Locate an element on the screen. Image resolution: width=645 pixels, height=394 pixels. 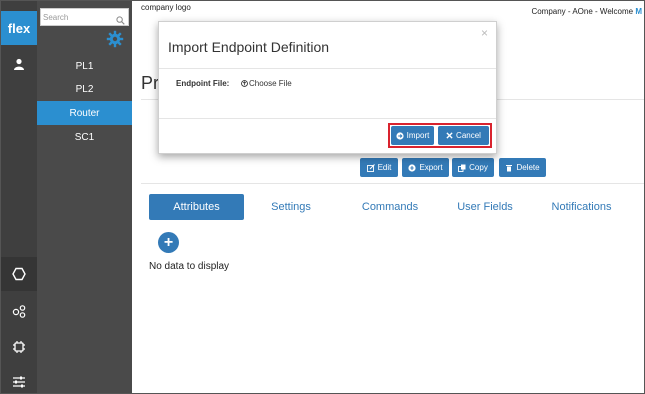
edit-label: Edit is located at coordinates (384, 167).